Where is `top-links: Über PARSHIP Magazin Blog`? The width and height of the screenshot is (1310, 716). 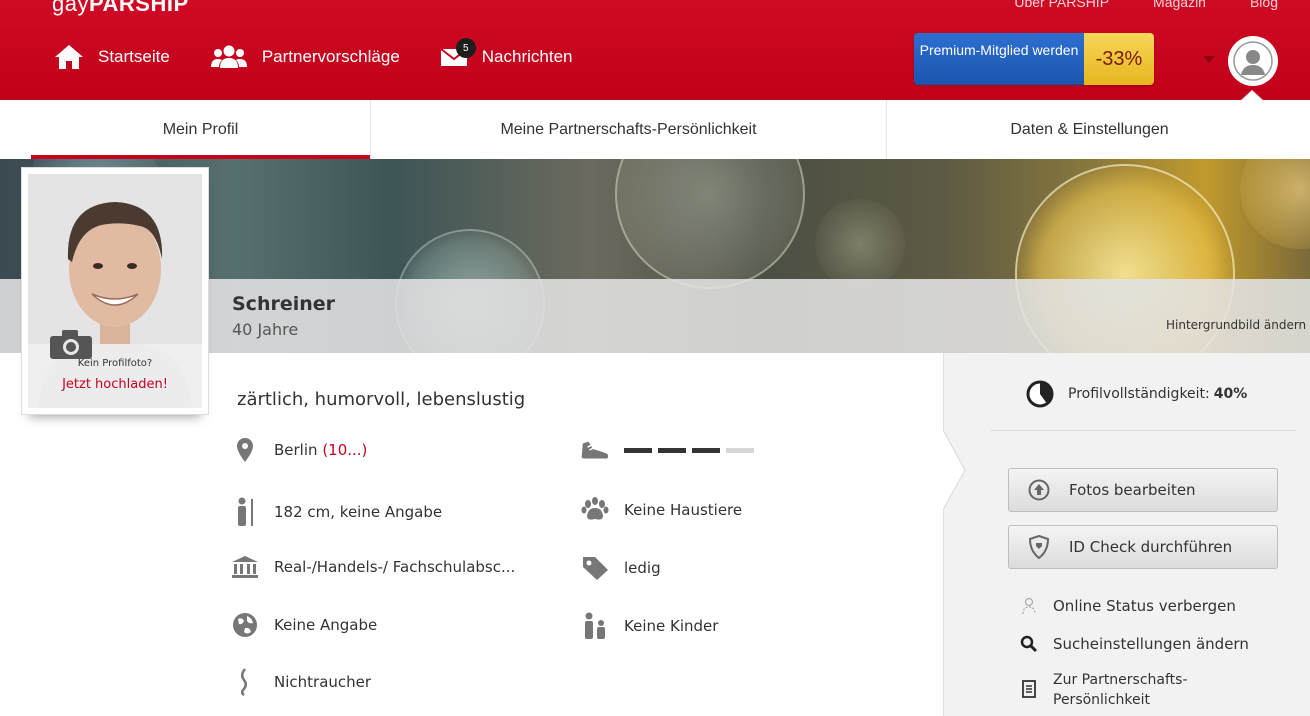 top-links: Über PARSHIP Magazin Blog is located at coordinates (1146, 5).